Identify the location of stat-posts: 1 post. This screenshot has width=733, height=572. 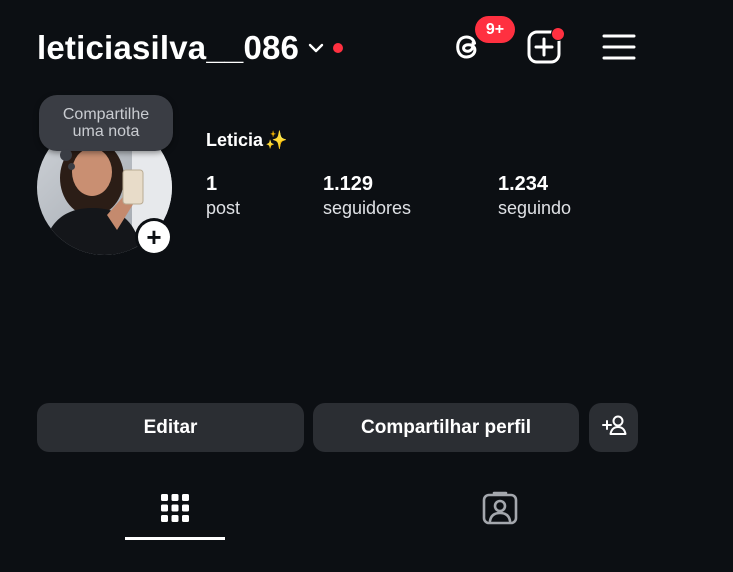
(223, 196).